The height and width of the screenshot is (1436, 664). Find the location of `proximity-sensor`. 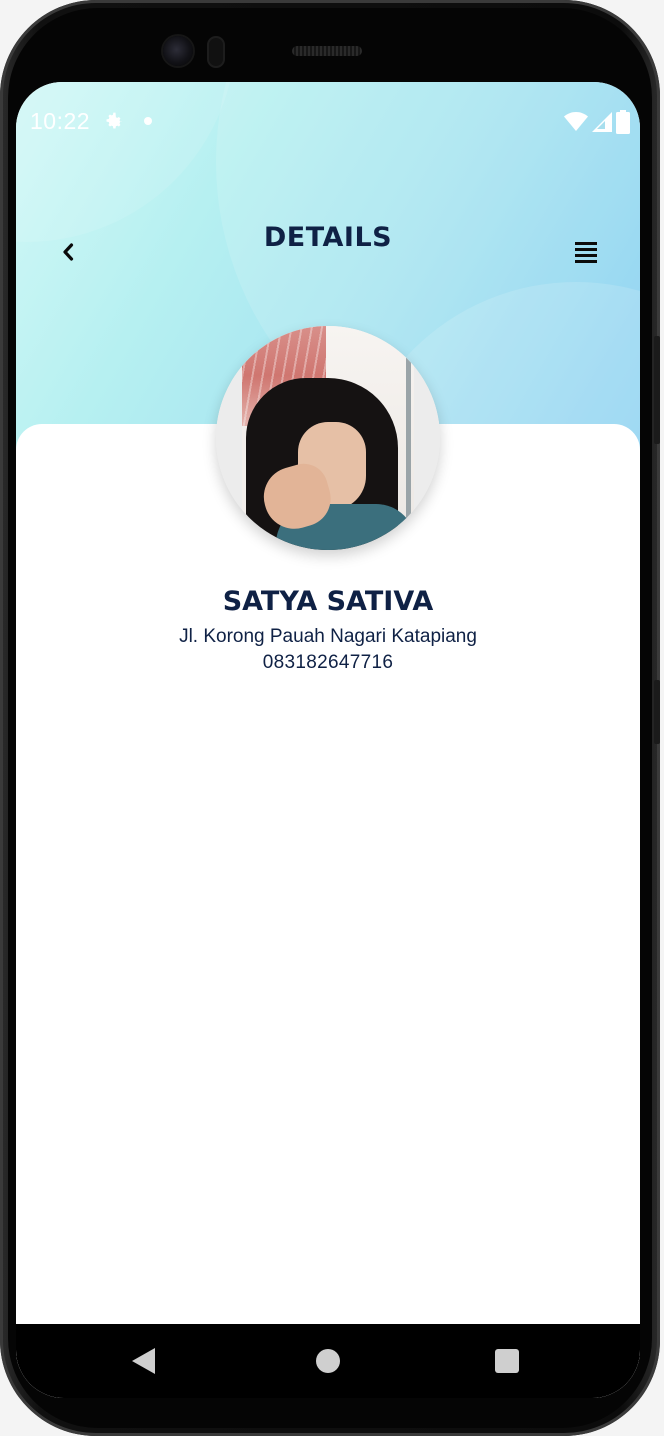

proximity-sensor is located at coordinates (216, 52).